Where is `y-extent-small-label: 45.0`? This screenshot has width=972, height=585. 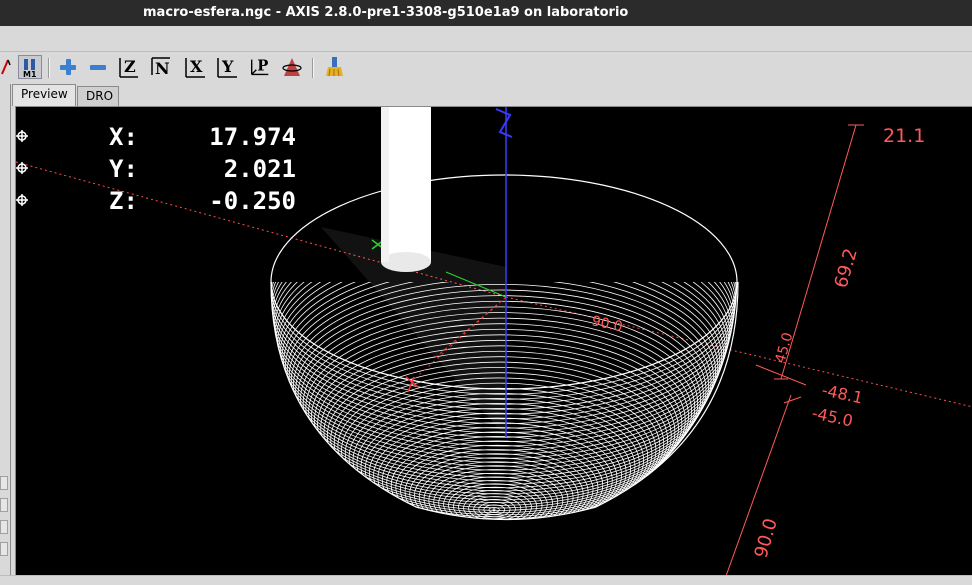
y-extent-small-label: 45.0 is located at coordinates (784, 348).